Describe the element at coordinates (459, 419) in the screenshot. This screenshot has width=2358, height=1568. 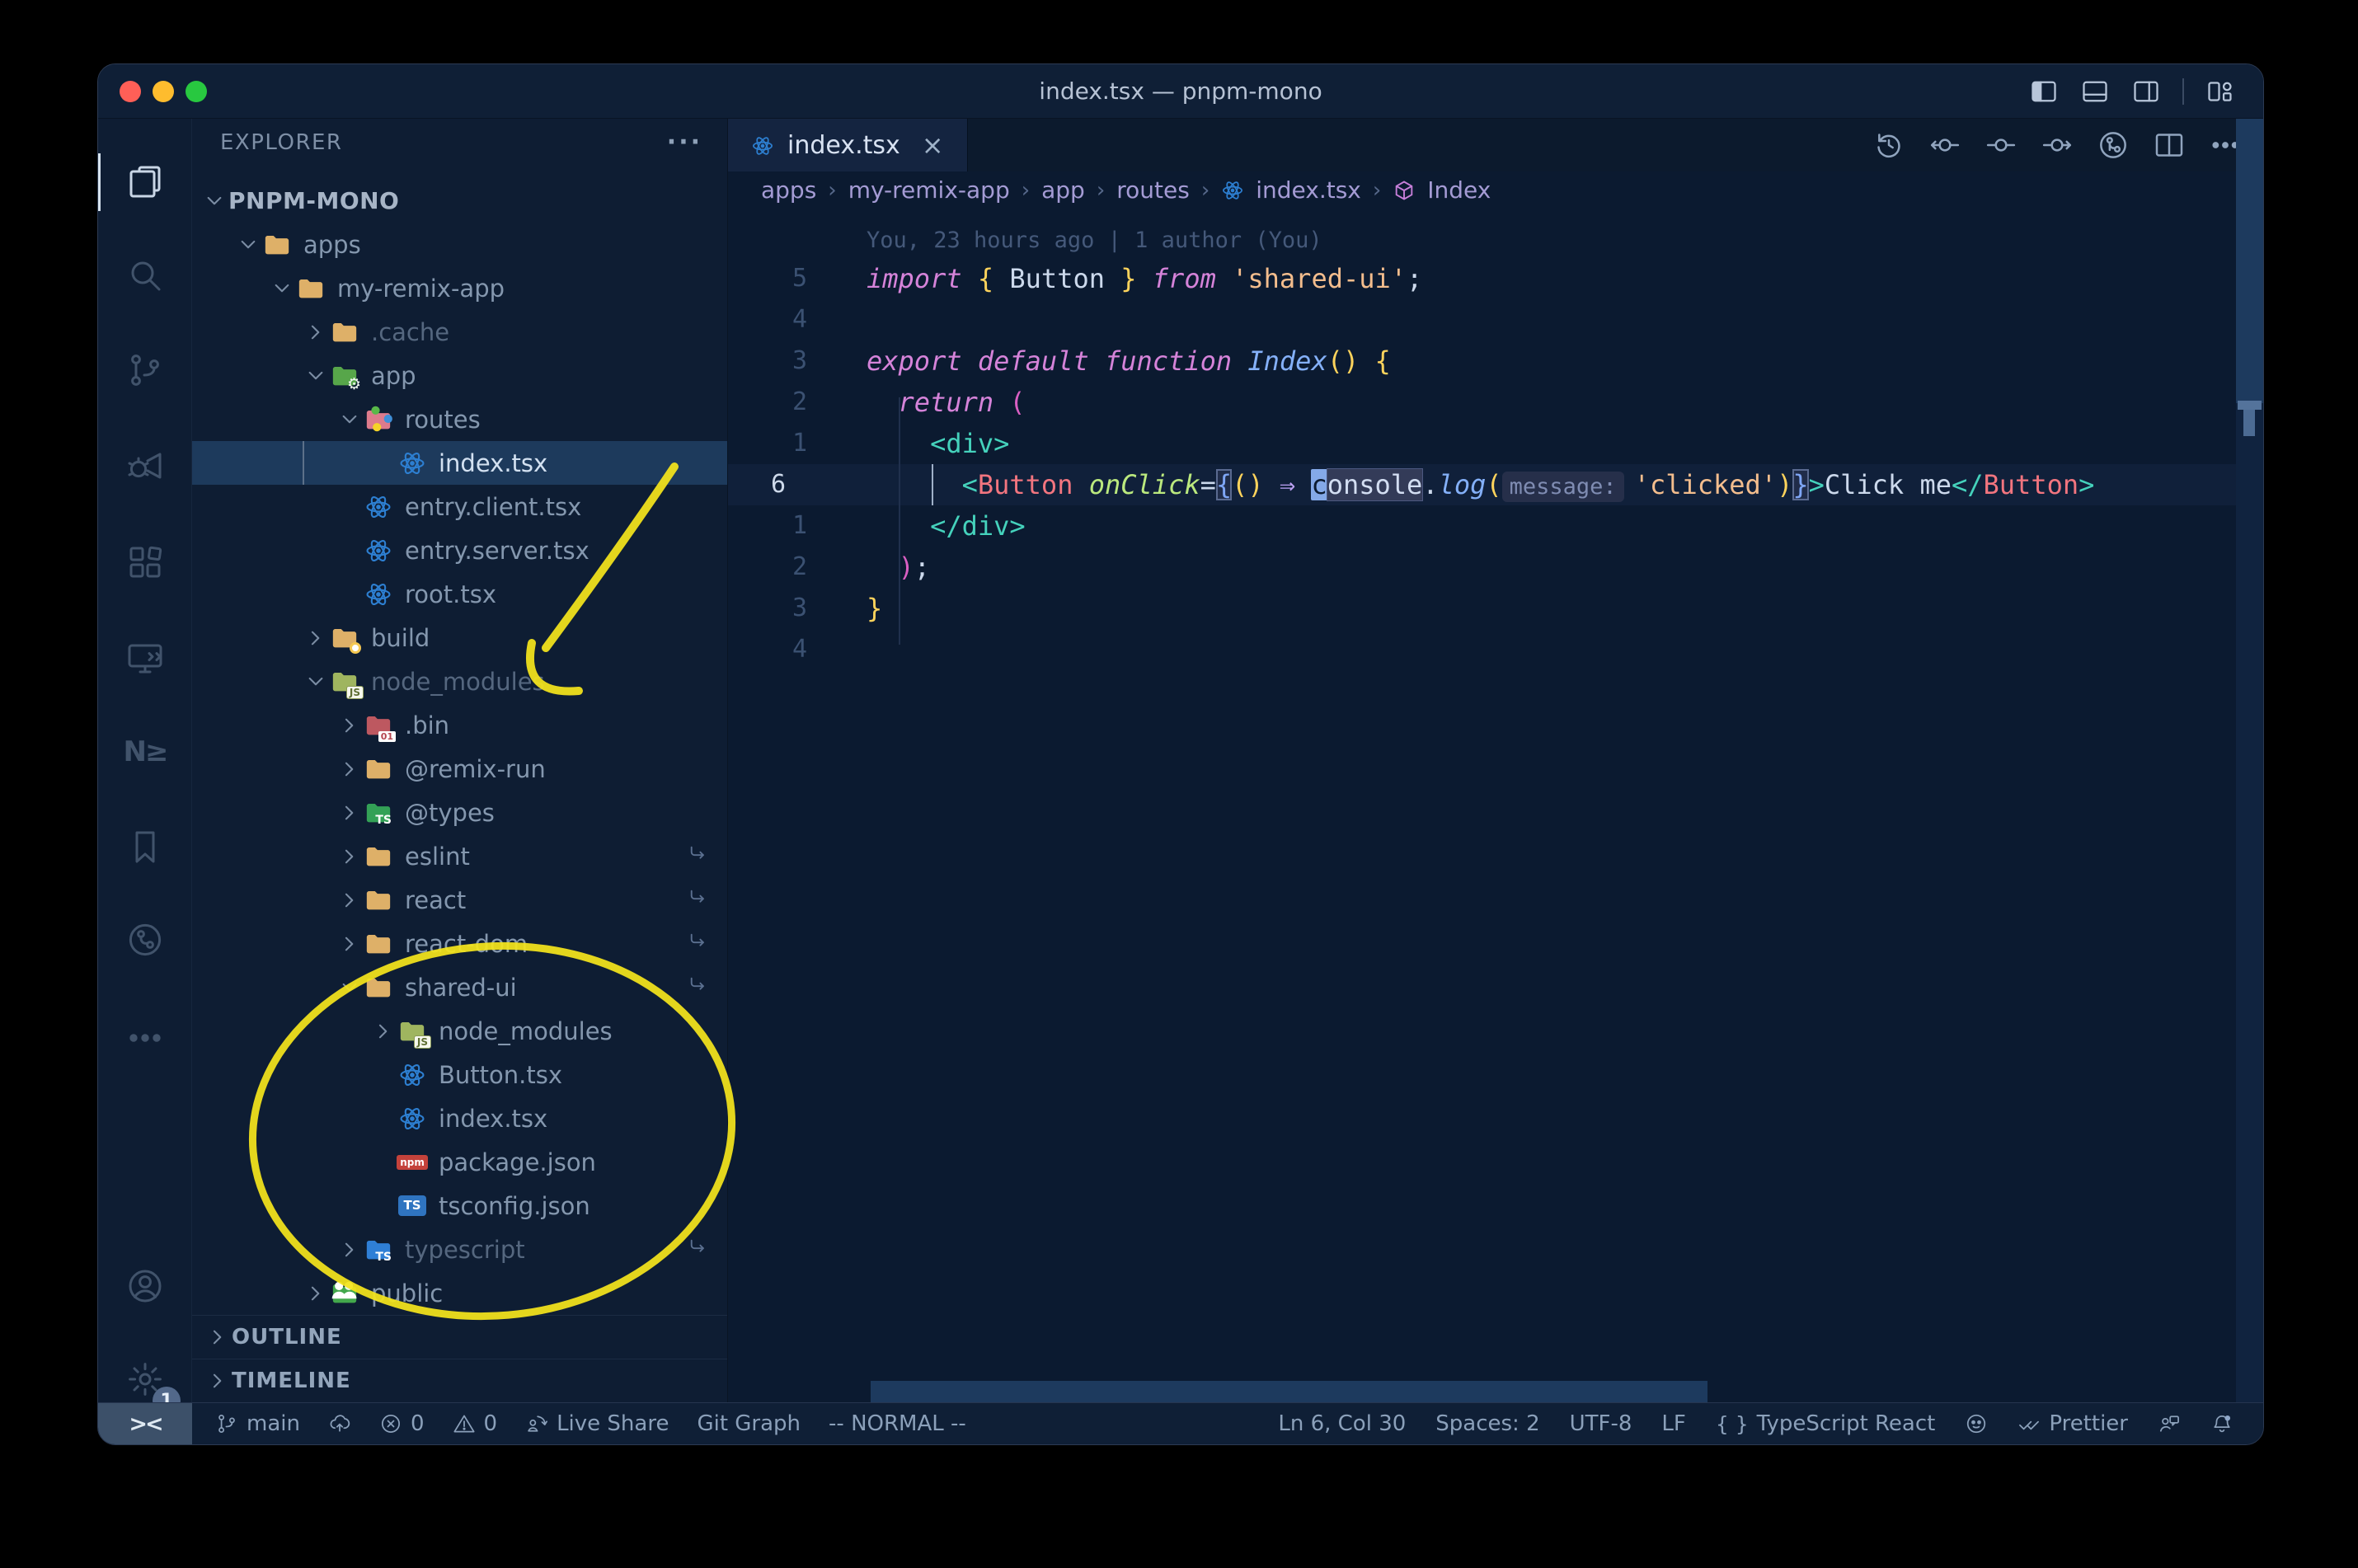
I see `tree-item-routes: routes` at that location.